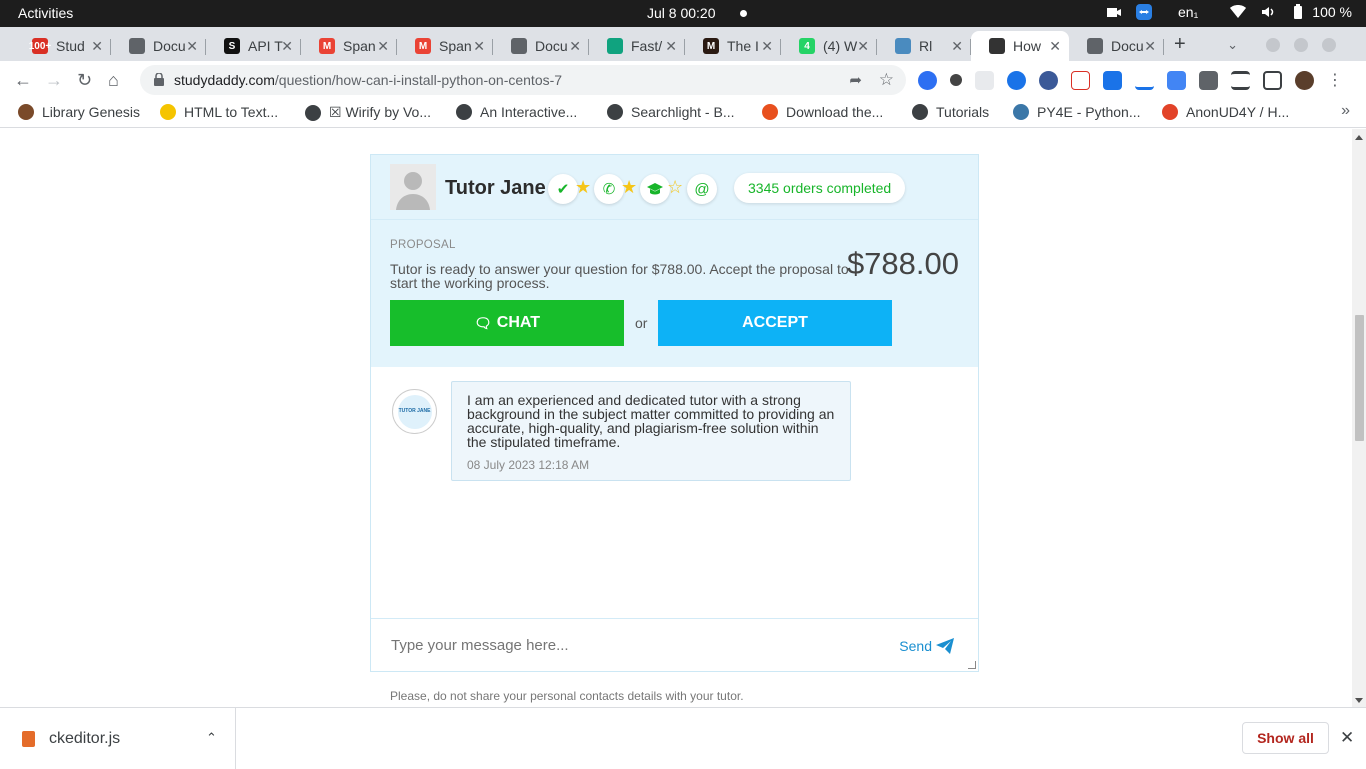 The height and width of the screenshot is (769, 1366). Describe the element at coordinates (829, 46) in the screenshot. I see `browser-tab: 4 (4) W ✕` at that location.